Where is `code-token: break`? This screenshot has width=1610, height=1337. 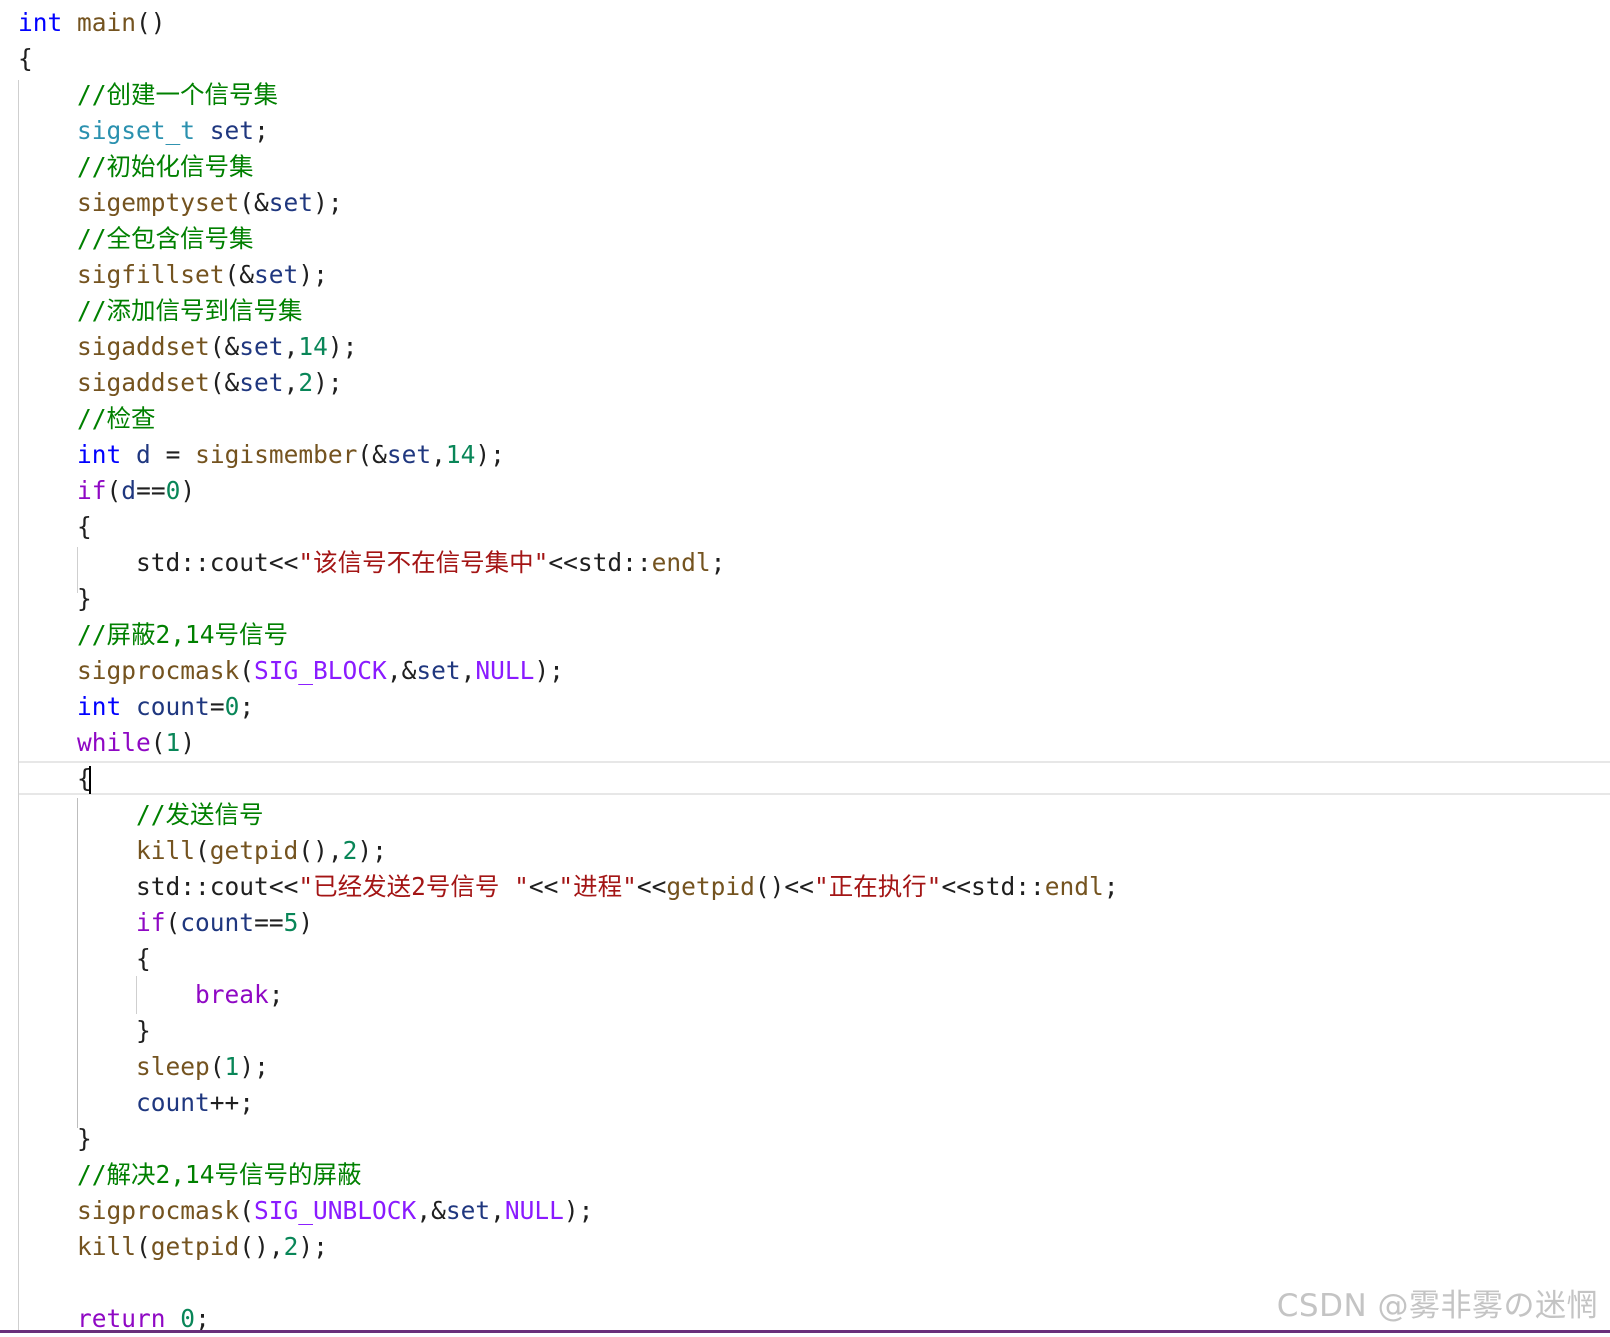 code-token: break is located at coordinates (232, 994).